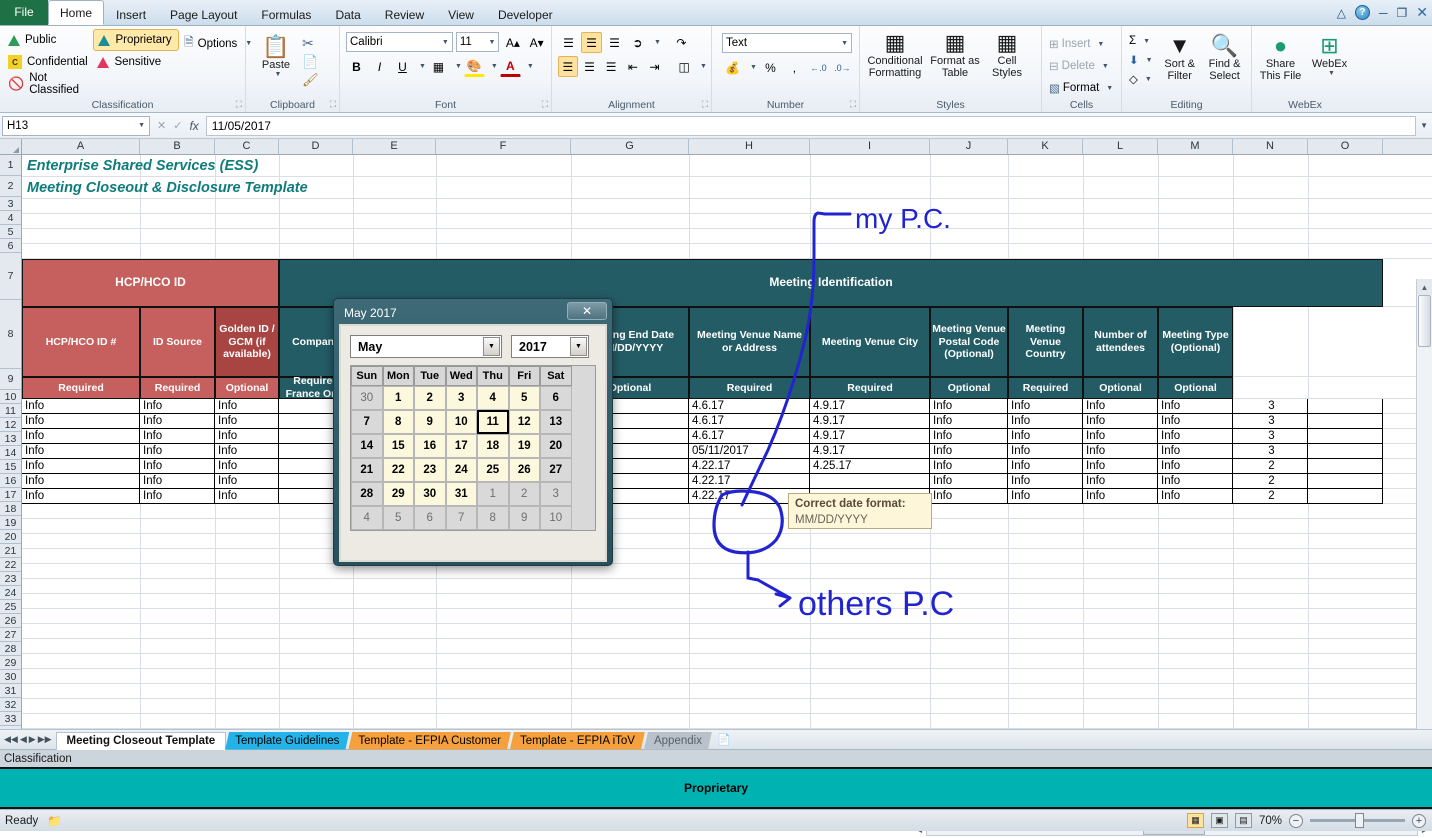  What do you see at coordinates (177, 496) in the screenshot?
I see `cell-B16: Info` at bounding box center [177, 496].